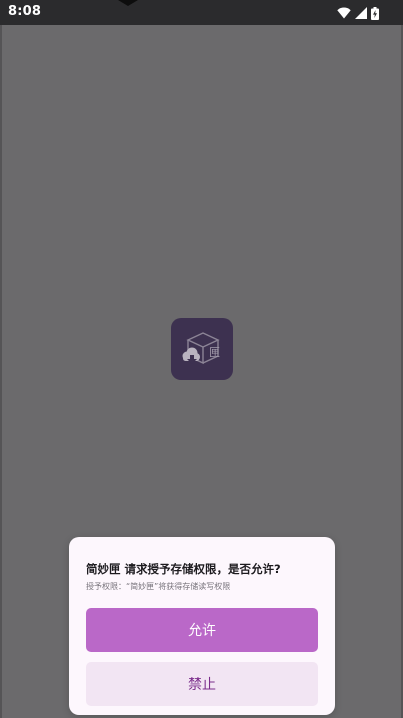 The height and width of the screenshot is (718, 403). I want to click on dialog-message: 授予权限：“简妙匣”将获得存储读写权限, so click(158, 586).